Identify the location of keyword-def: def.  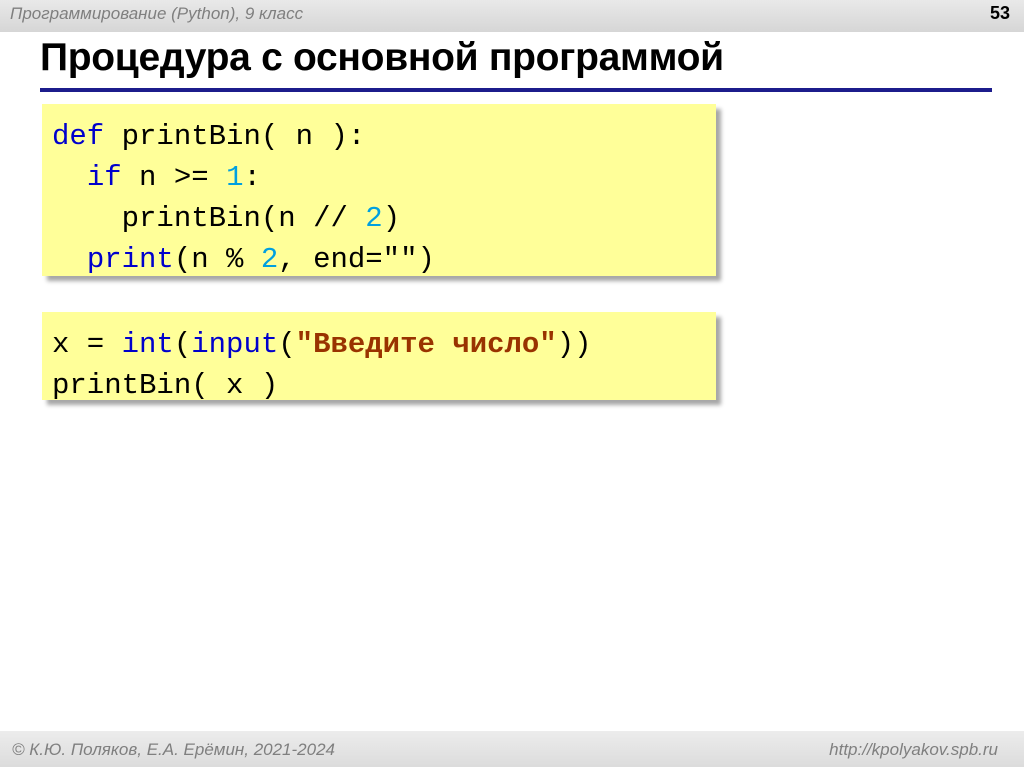
(78, 136).